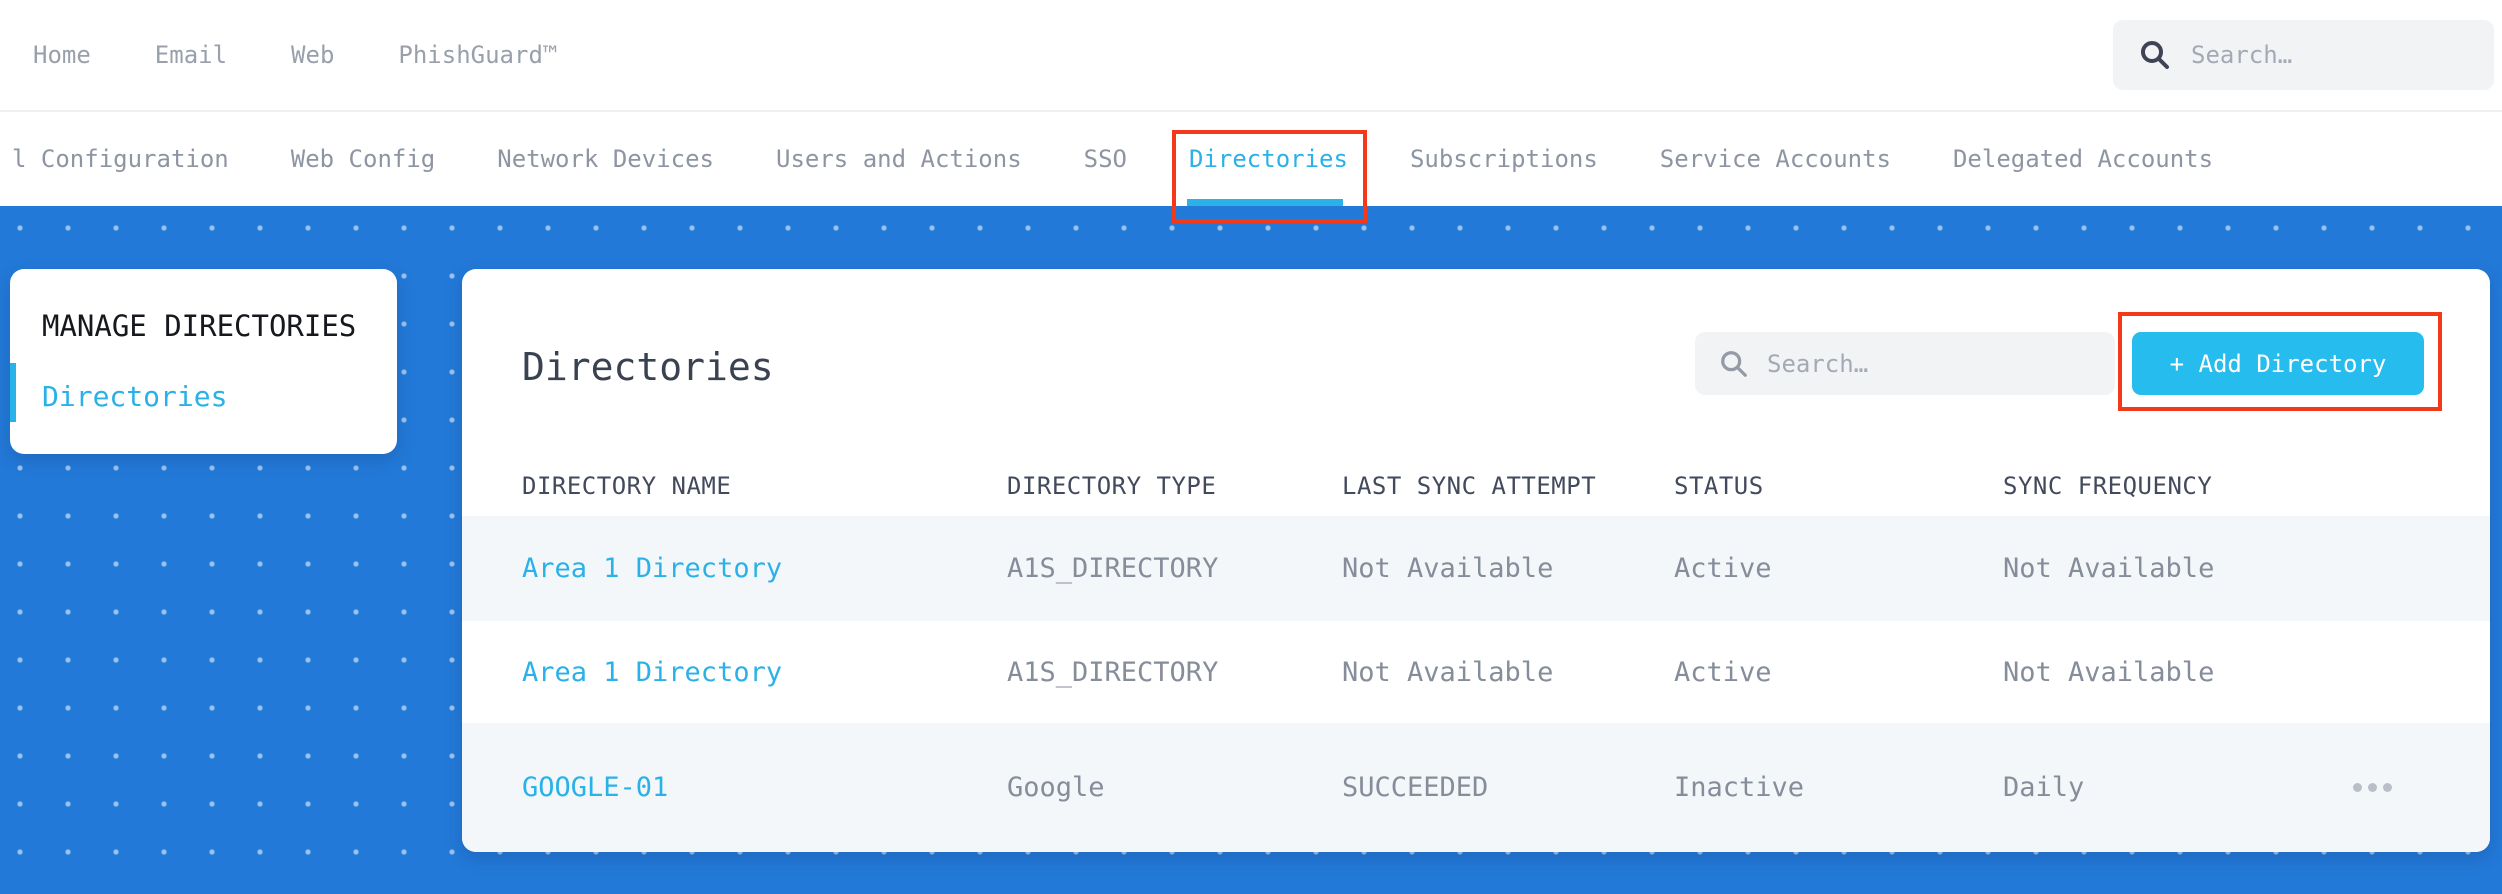  I want to click on add-directory-button: + Add Directory, so click(2278, 363).